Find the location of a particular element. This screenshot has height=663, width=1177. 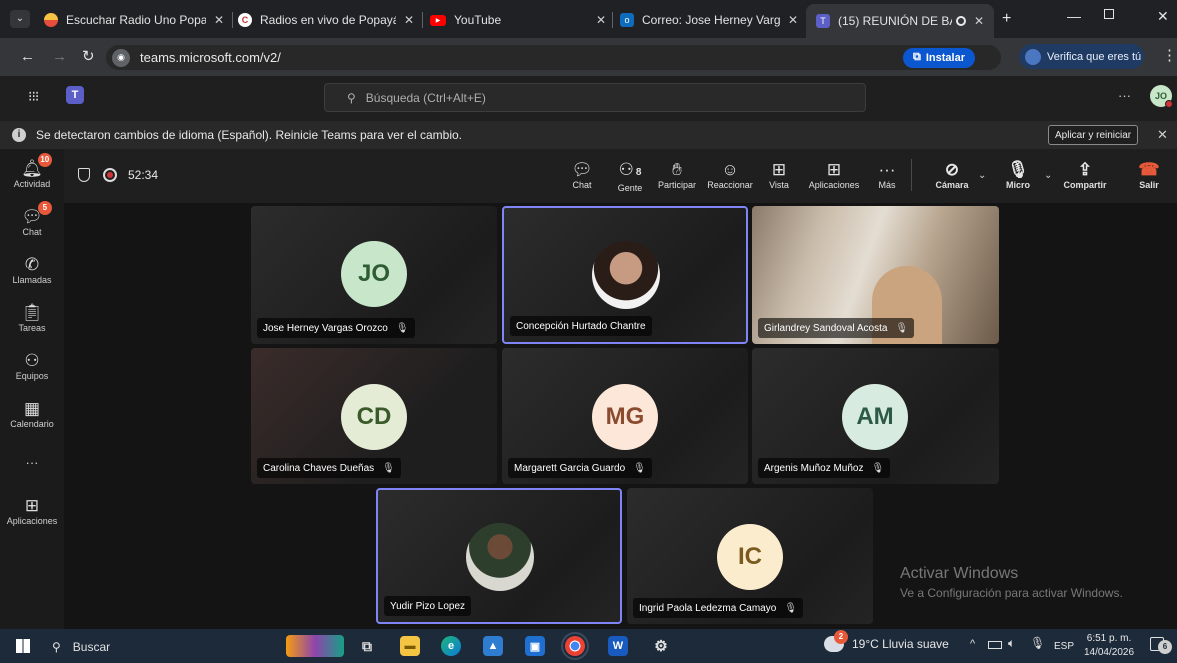

site-info-icon: ◉ is located at coordinates (121, 57).